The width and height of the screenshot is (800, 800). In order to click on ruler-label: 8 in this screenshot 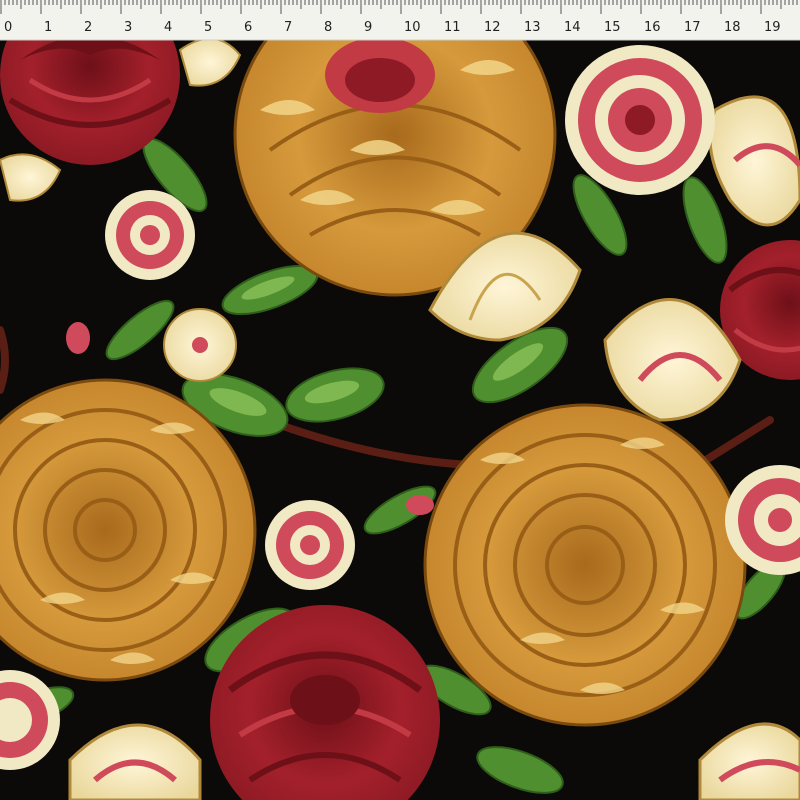, I will do `click(328, 27)`.